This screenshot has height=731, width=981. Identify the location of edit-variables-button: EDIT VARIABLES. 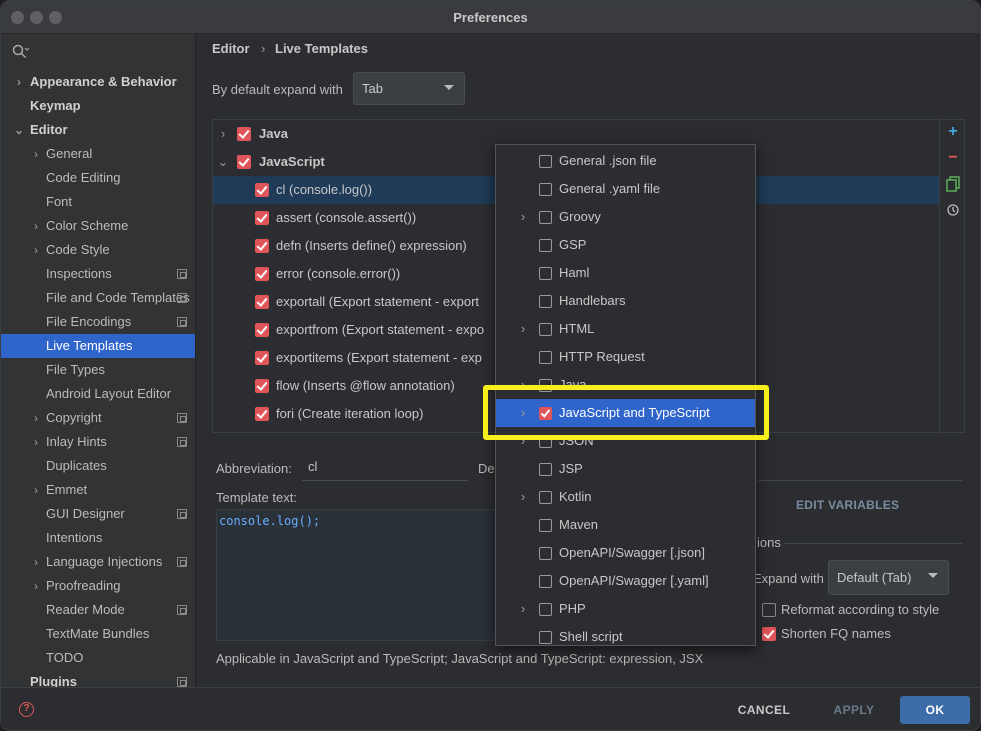
(847, 505).